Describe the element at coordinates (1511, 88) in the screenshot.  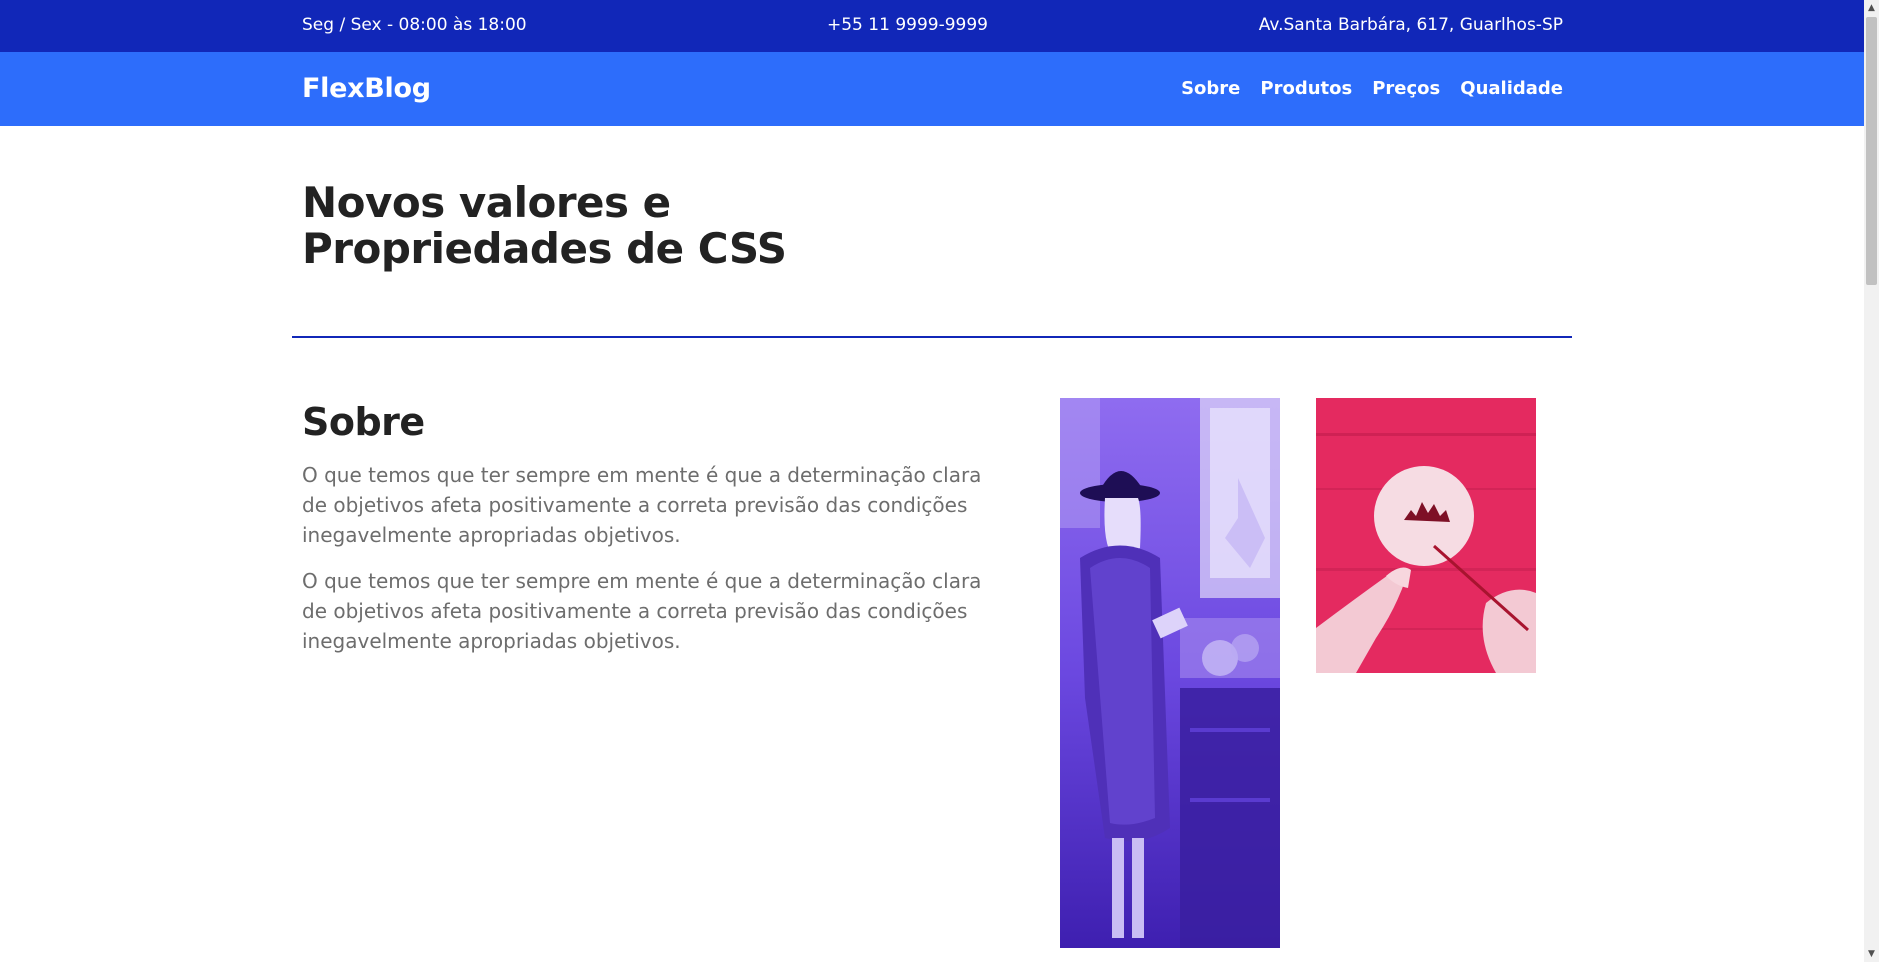
I see `nav-link-qualidade: Qualidade` at that location.